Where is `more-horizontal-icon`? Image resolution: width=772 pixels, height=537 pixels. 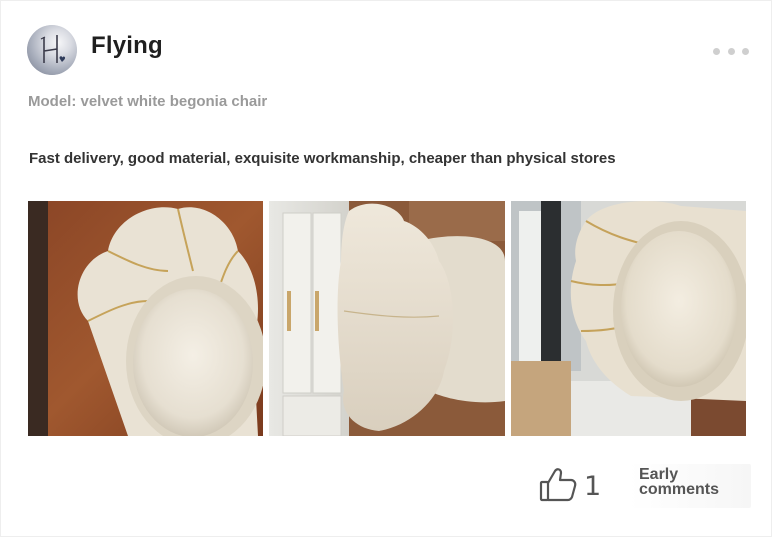
more-horizontal-icon is located at coordinates (731, 51).